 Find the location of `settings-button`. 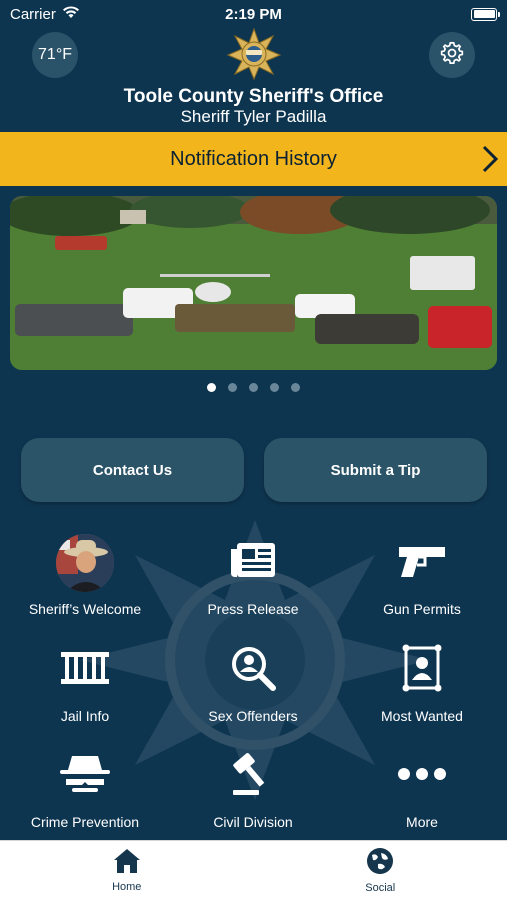

settings-button is located at coordinates (452, 55).